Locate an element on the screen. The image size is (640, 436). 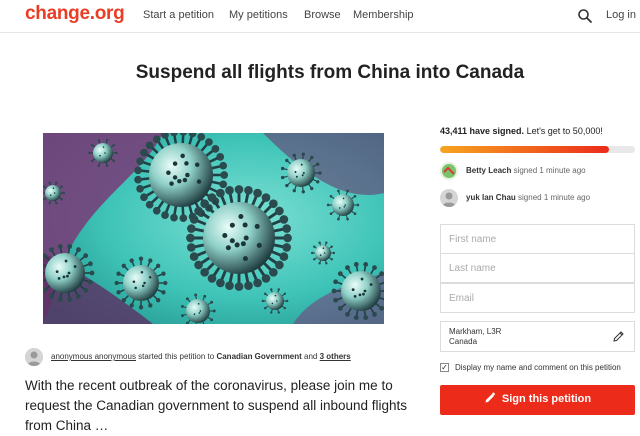
nav-browse: Browse is located at coordinates (322, 15).